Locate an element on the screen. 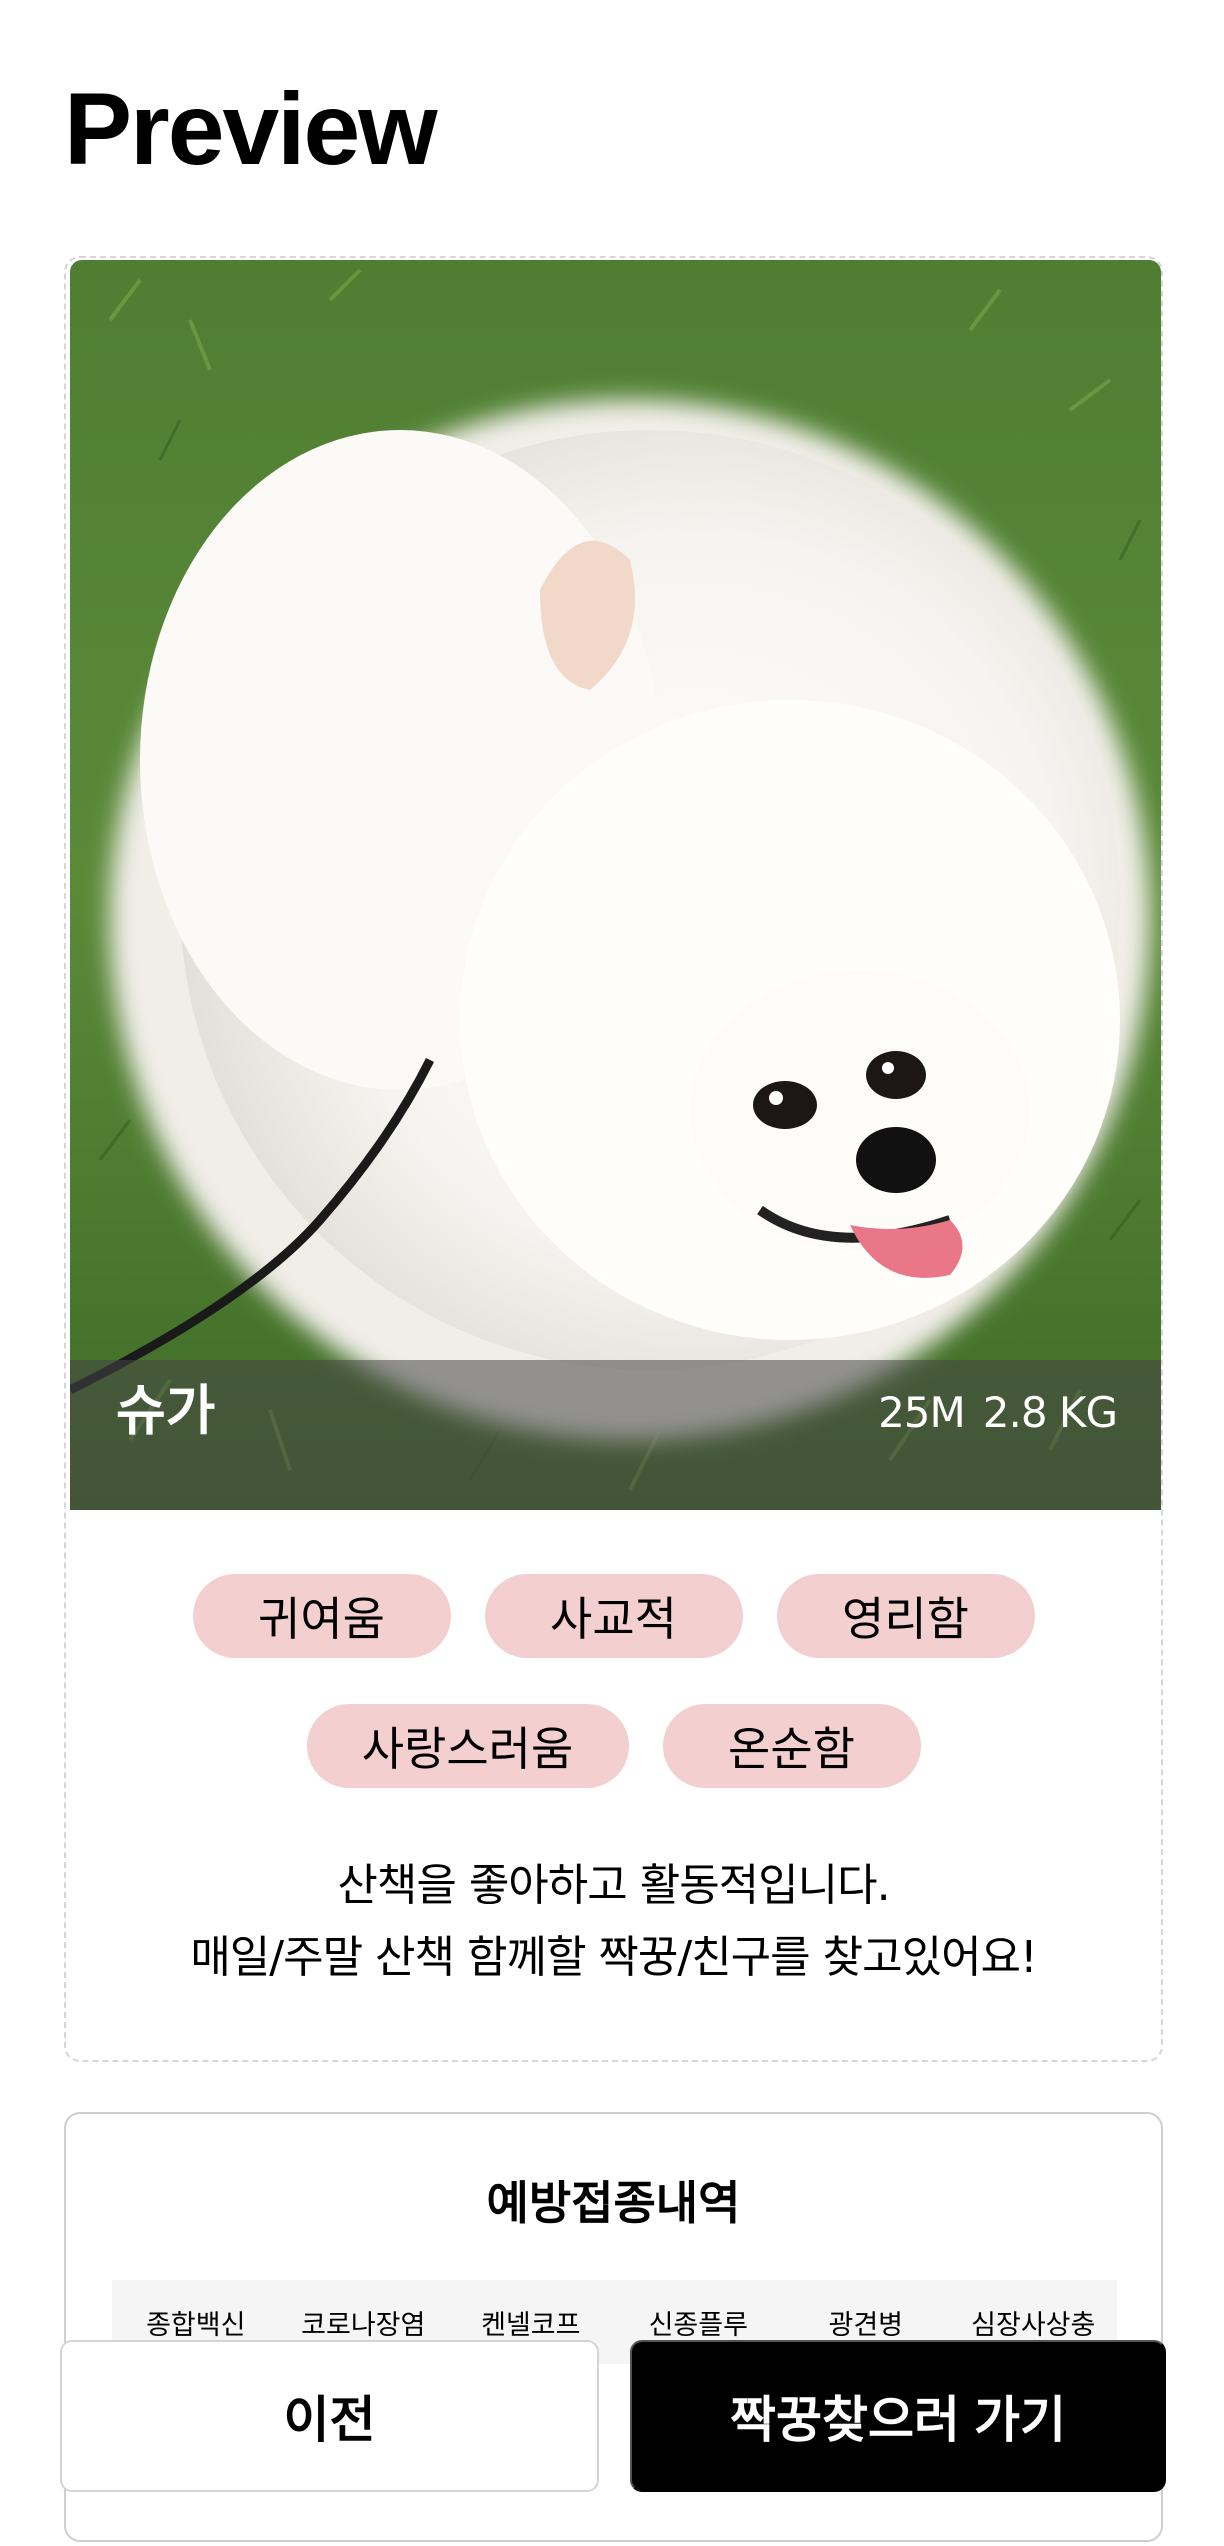 This screenshot has height=2546, width=1224. personality-tags: 귀여움 사교적 영리함 사랑스러움 온순함 is located at coordinates (613, 1681).